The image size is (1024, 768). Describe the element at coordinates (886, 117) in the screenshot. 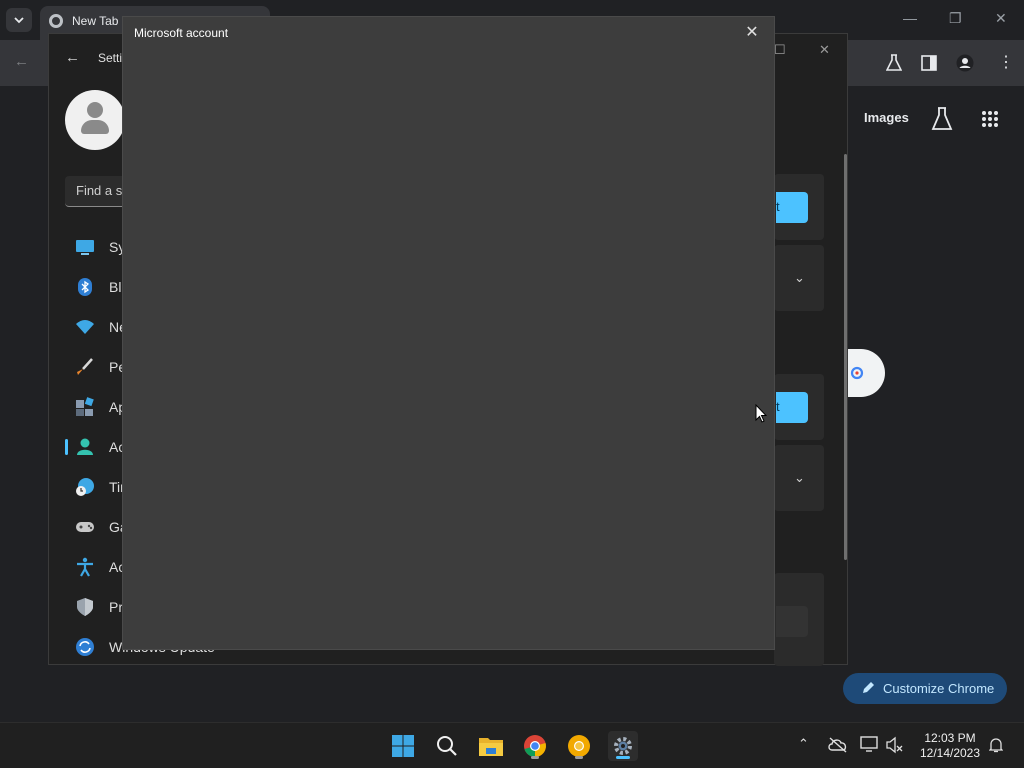

I see `images-link: Images` at that location.